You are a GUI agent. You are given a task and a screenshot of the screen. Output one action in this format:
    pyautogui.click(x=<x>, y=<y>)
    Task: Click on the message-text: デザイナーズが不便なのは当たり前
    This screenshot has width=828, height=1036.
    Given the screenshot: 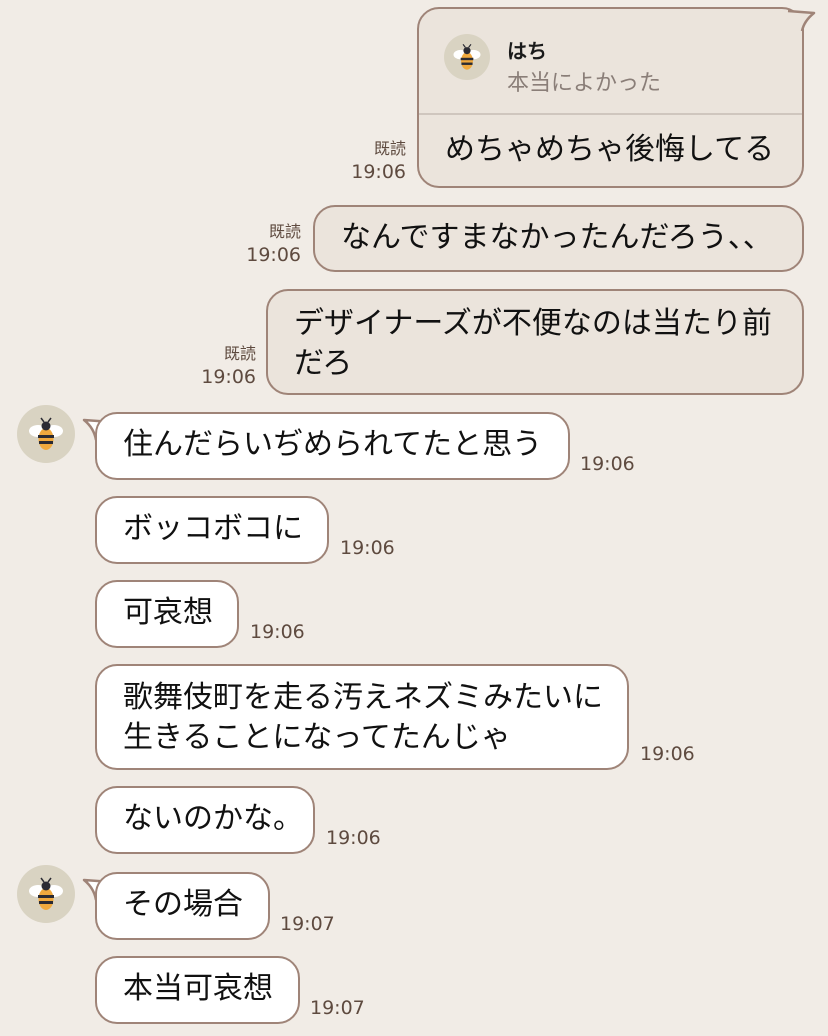 What is the action you would take?
    pyautogui.click(x=533, y=323)
    